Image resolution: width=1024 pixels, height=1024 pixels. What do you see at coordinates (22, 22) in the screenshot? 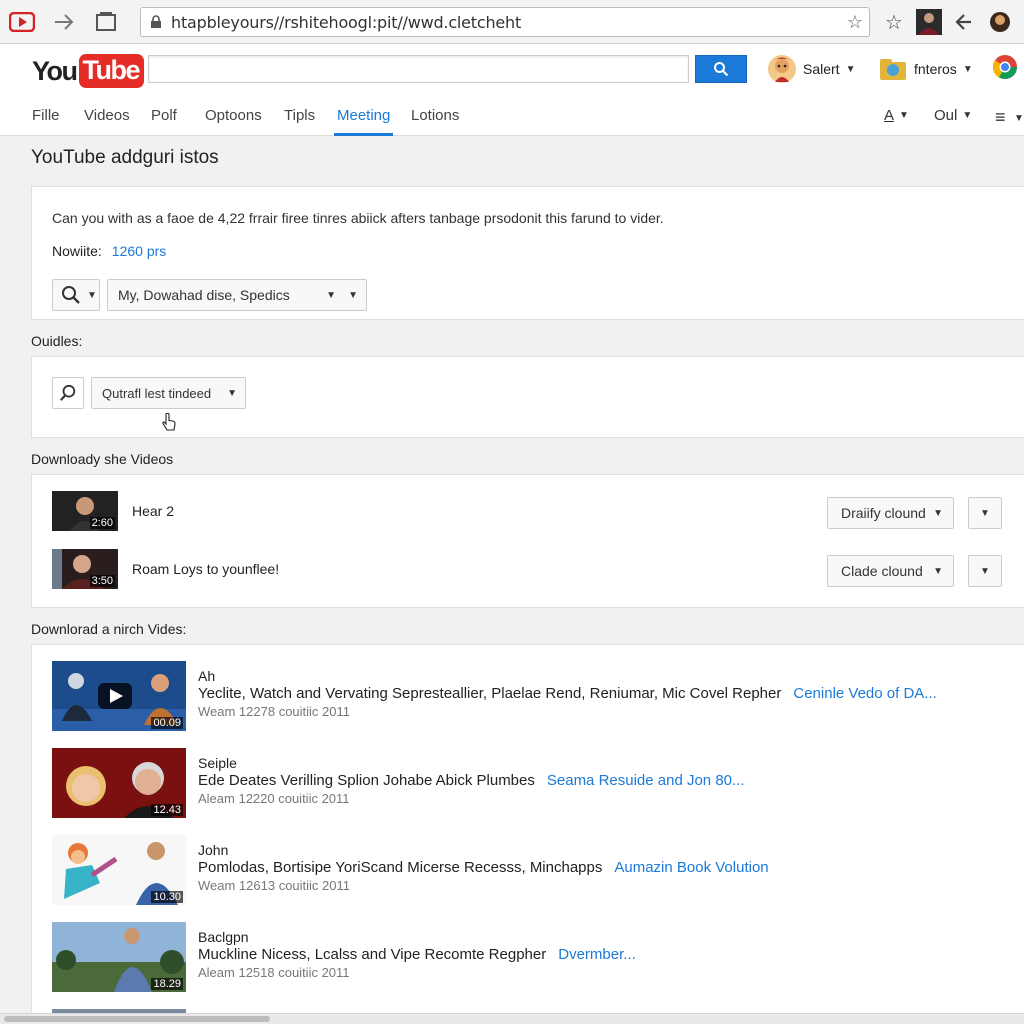
I see `browser-logo-icon` at bounding box center [22, 22].